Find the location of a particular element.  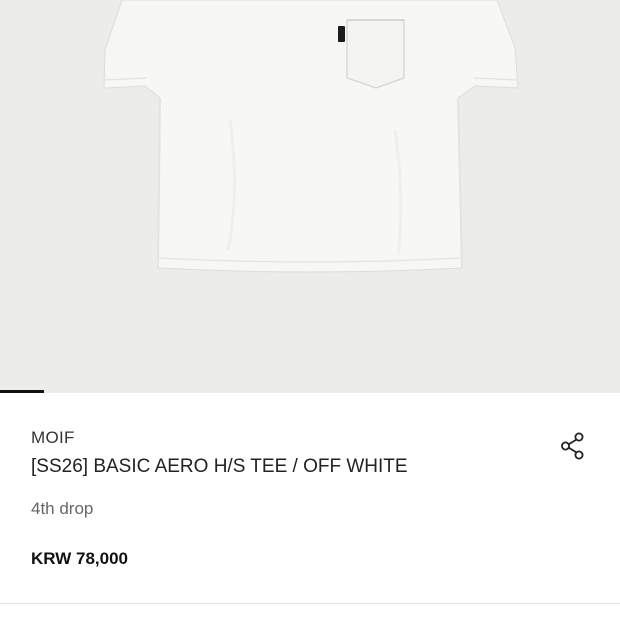

share-button is located at coordinates (573, 446).